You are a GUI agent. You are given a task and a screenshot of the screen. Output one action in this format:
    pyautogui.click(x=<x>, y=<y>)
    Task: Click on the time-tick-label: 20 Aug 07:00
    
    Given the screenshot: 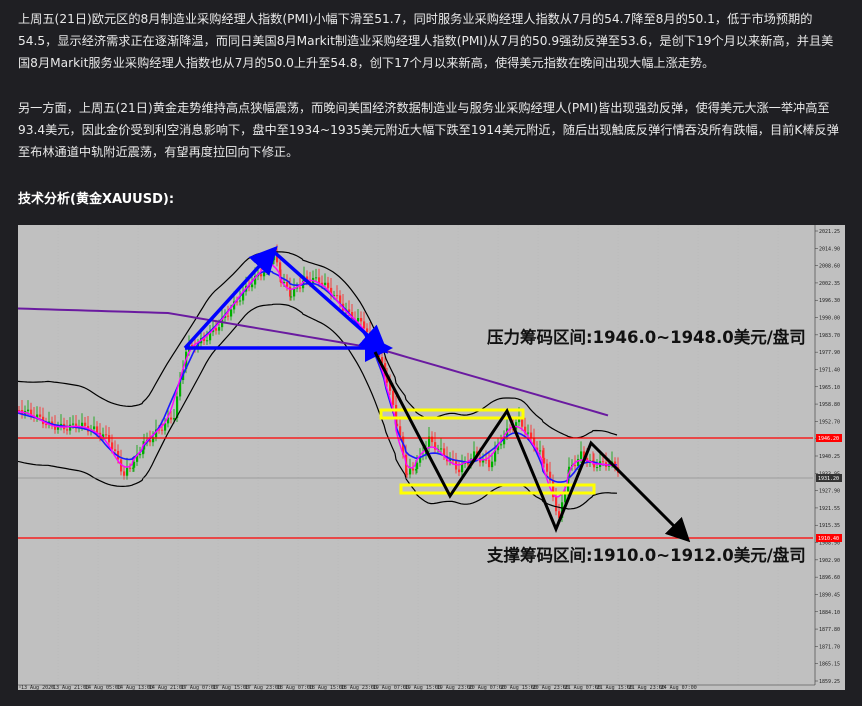 What is the action you would take?
    pyautogui.click(x=487, y=687)
    